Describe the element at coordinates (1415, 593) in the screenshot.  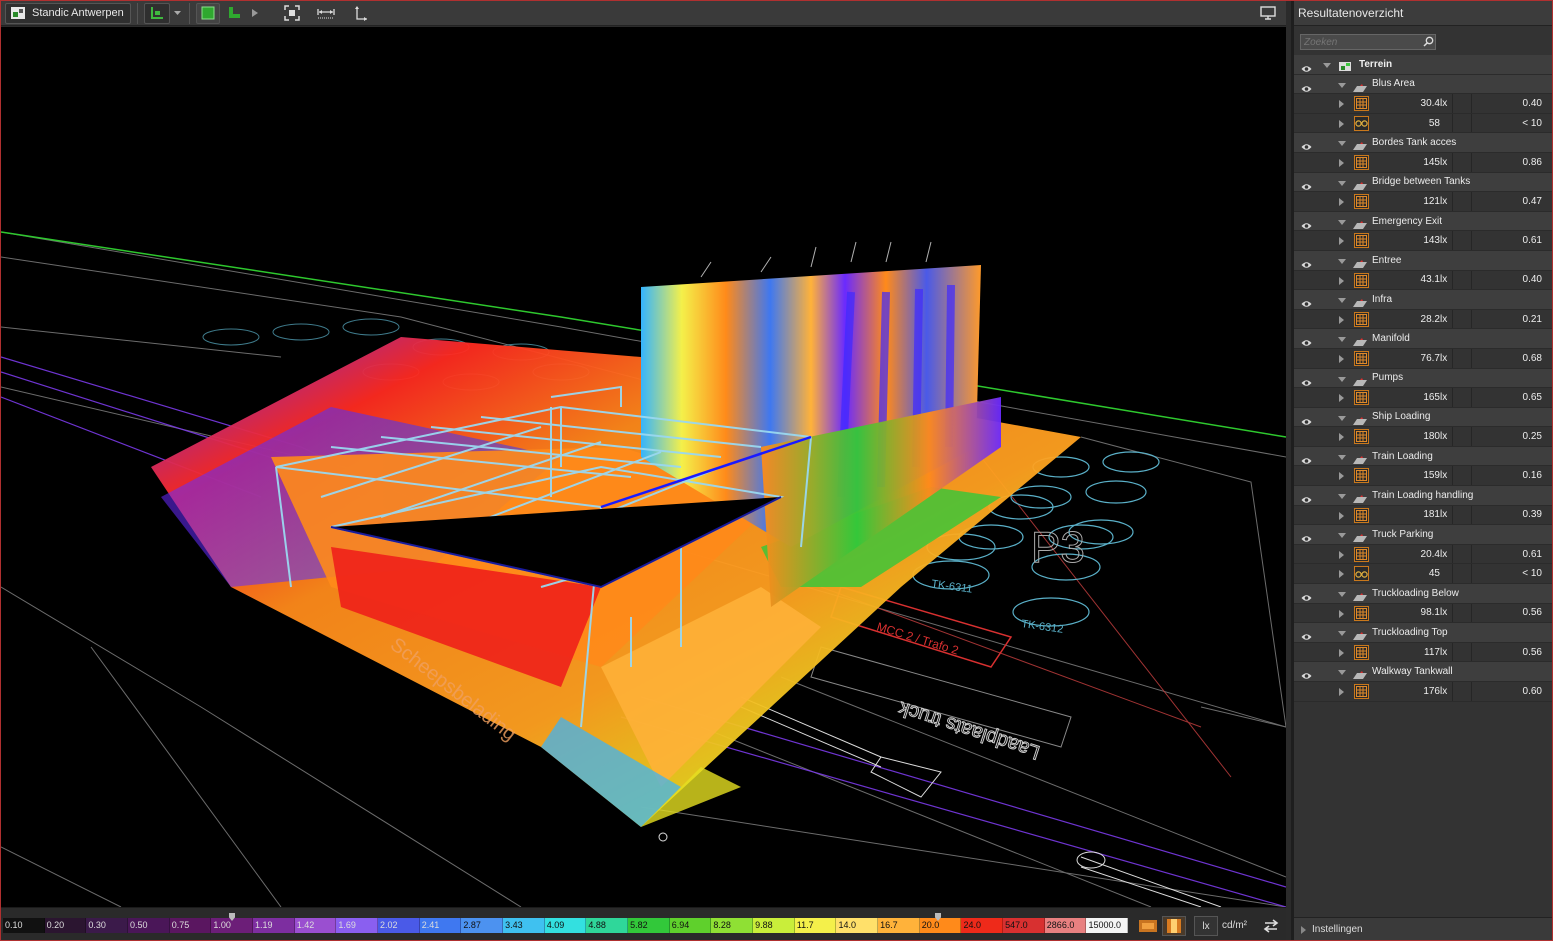
I see `group-name: Truckloading Below` at that location.